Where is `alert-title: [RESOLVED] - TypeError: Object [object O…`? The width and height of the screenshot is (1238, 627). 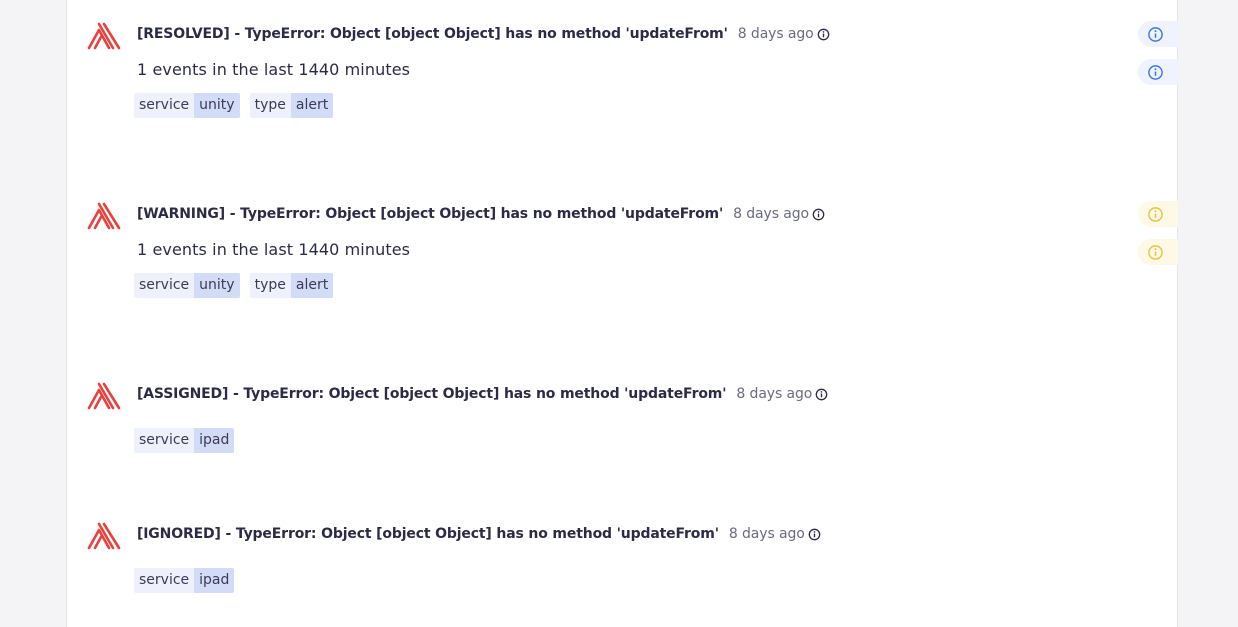
alert-title: [RESOLVED] - TypeError: Object [object O… is located at coordinates (432, 34).